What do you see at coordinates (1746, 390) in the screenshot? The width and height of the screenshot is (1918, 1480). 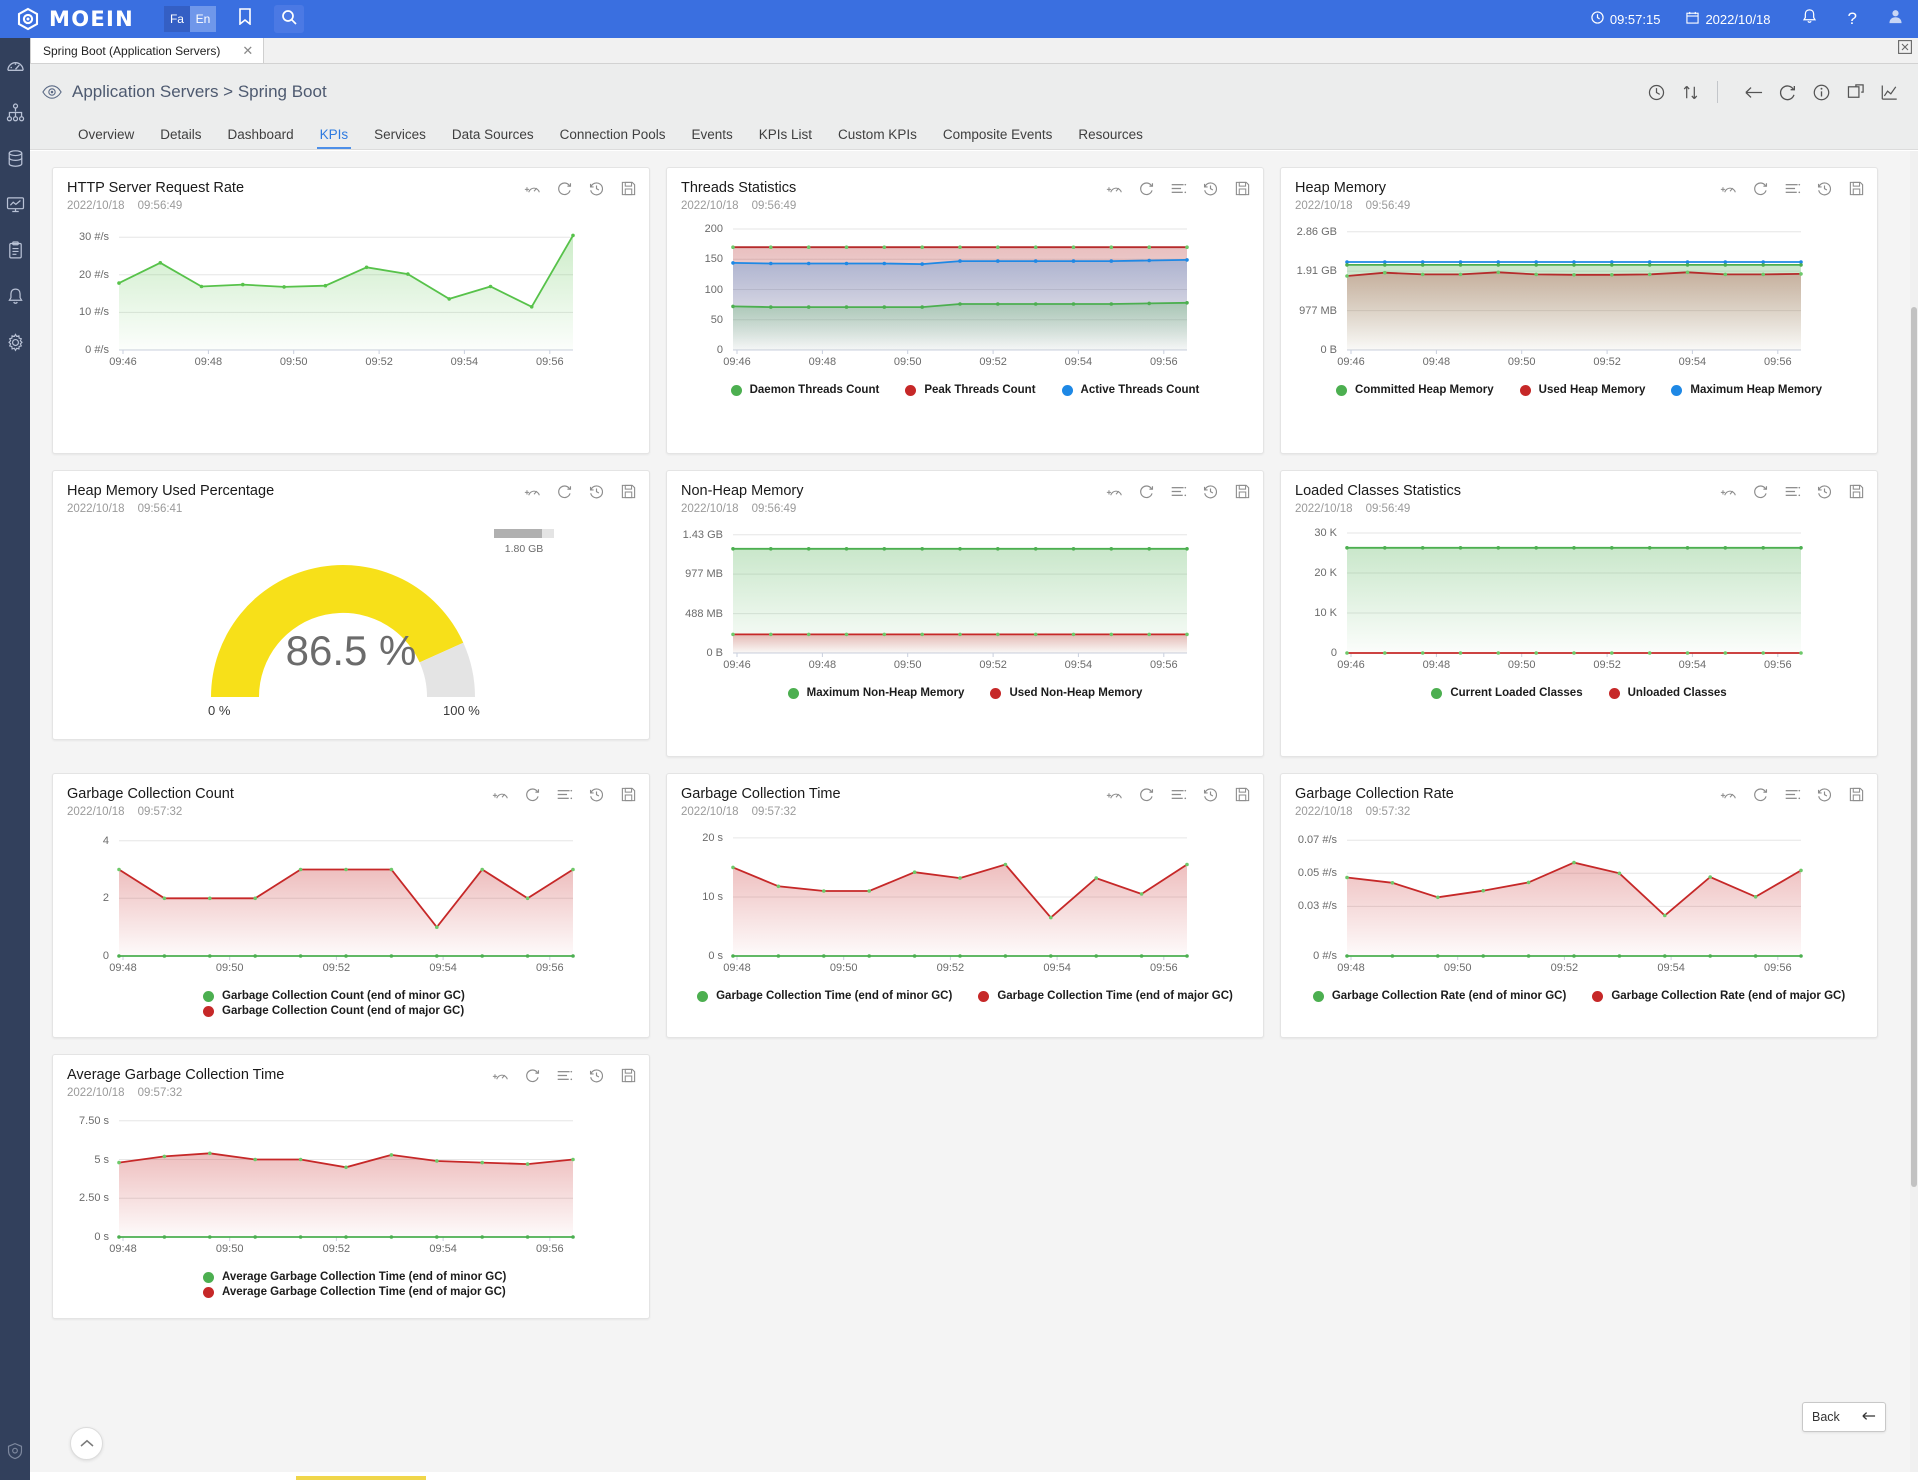 I see `legend-item: Maximum Heap Memory` at bounding box center [1746, 390].